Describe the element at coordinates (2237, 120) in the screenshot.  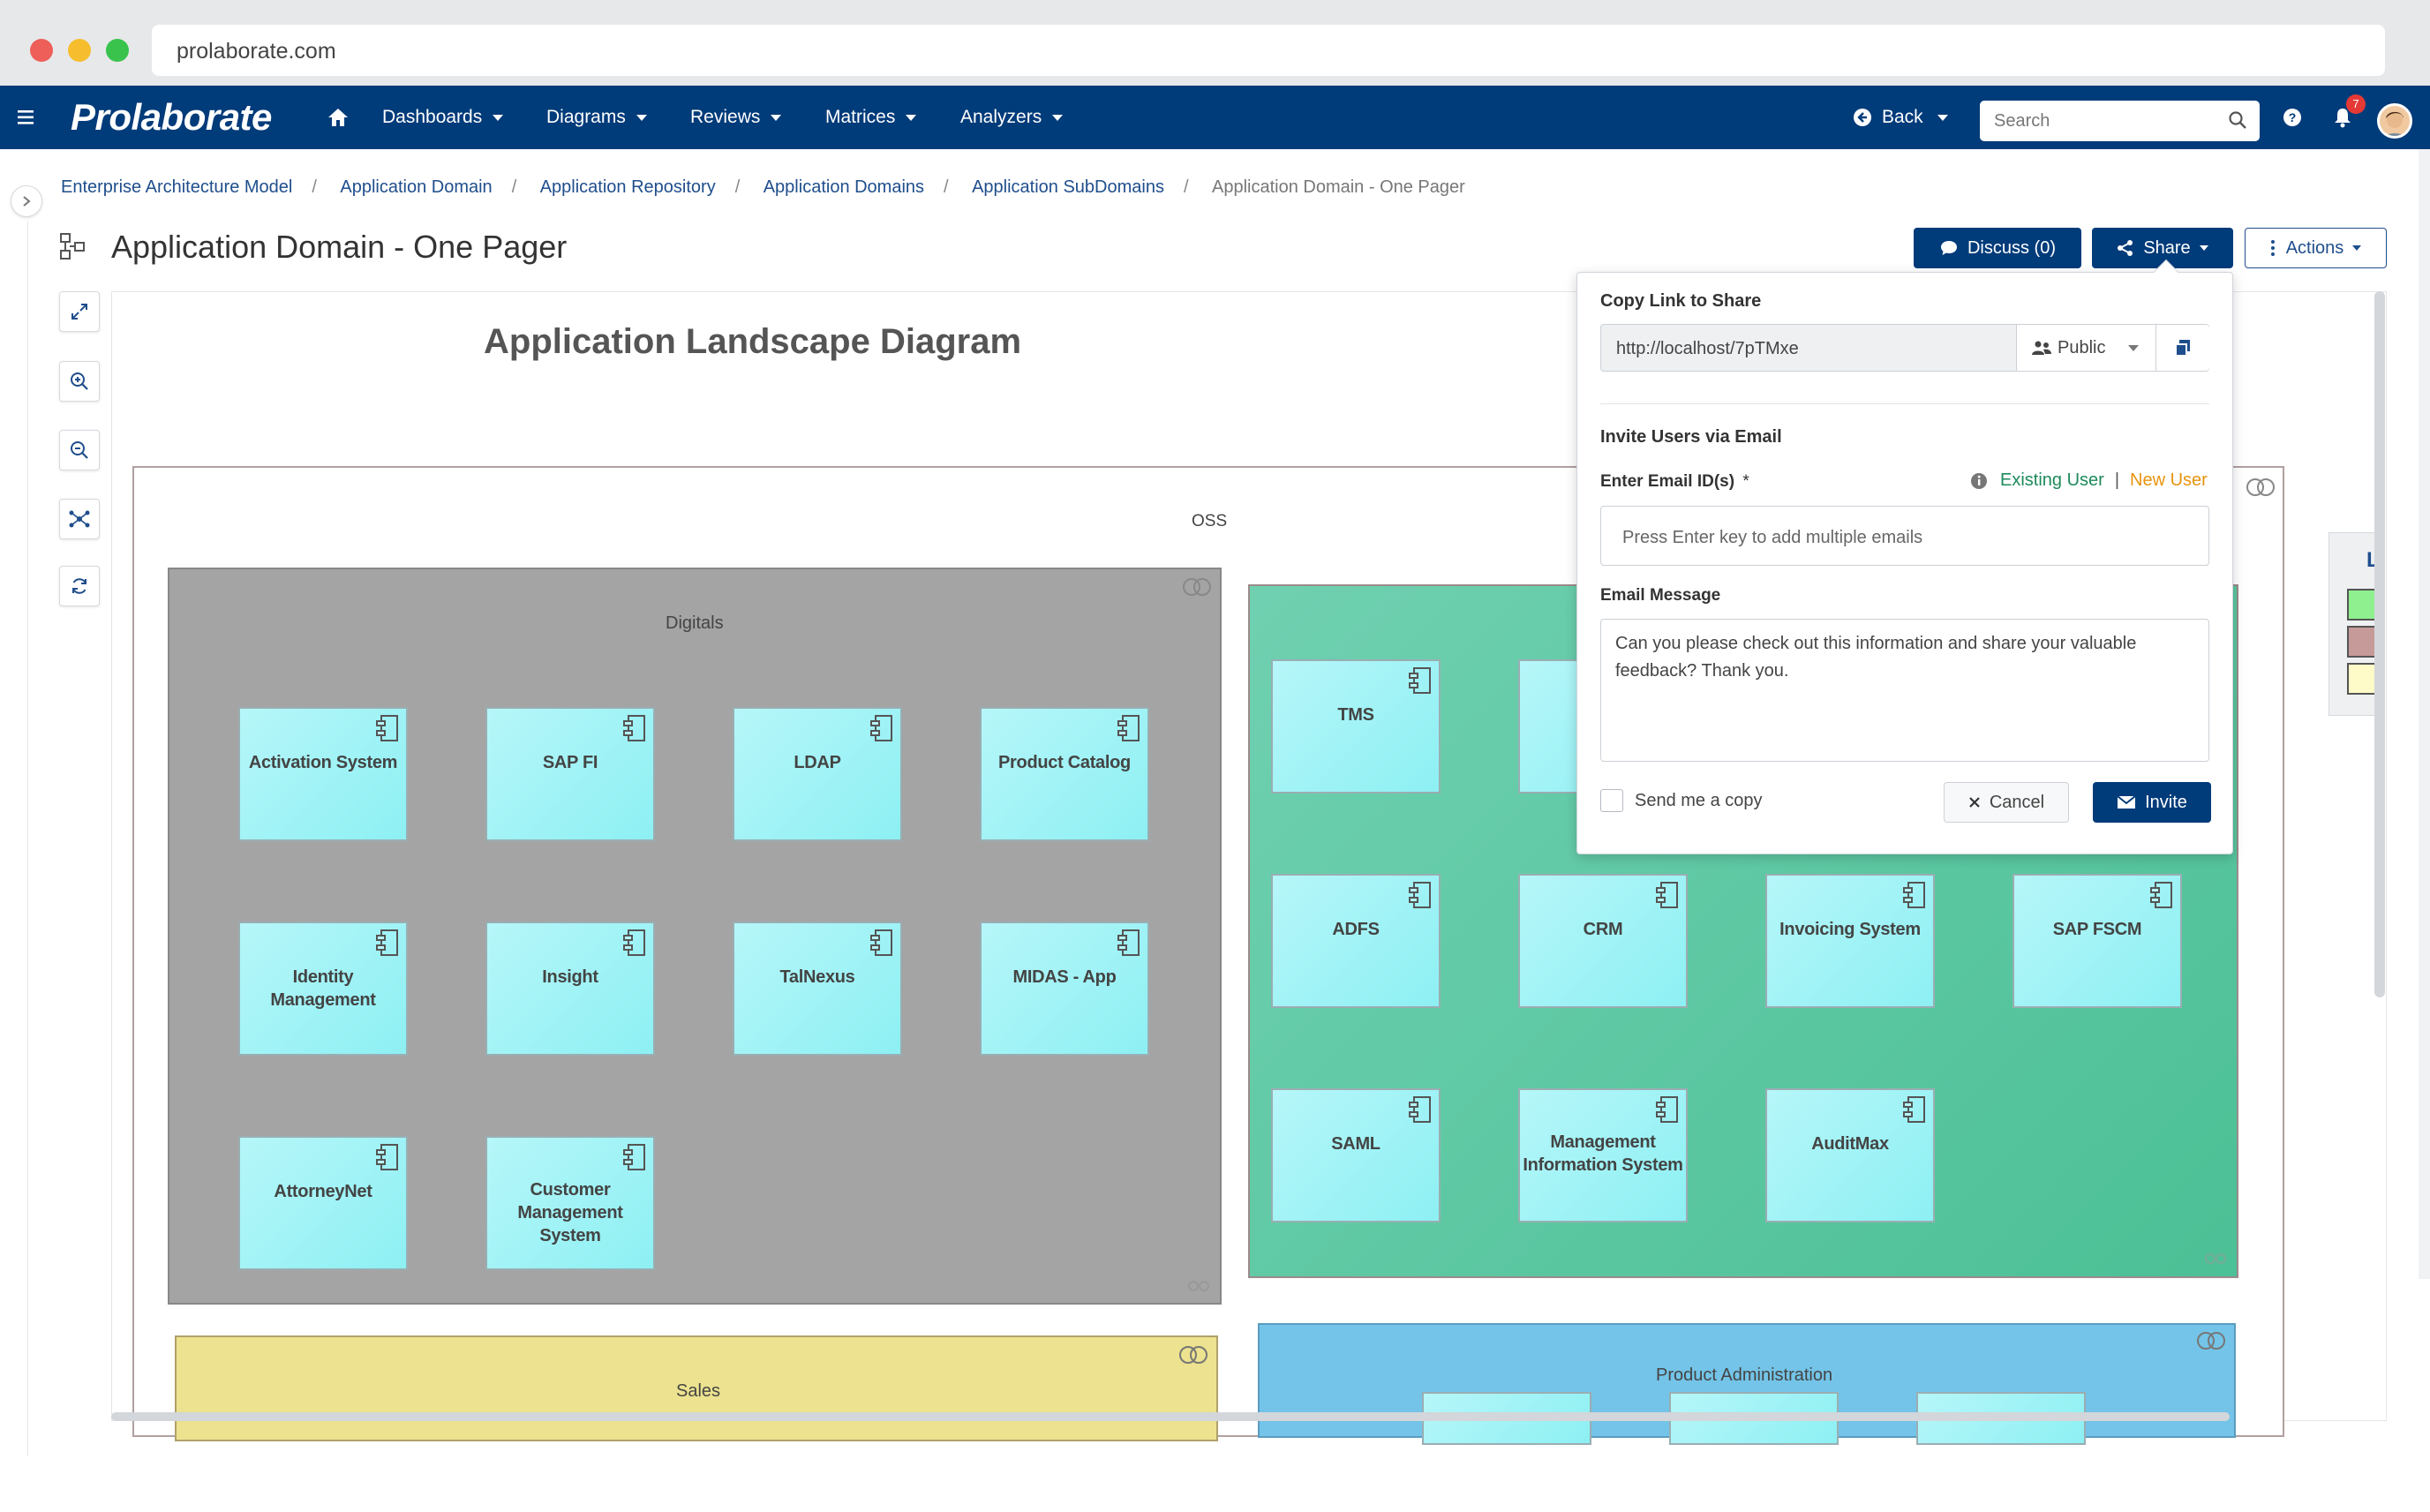
I see `search-icon` at that location.